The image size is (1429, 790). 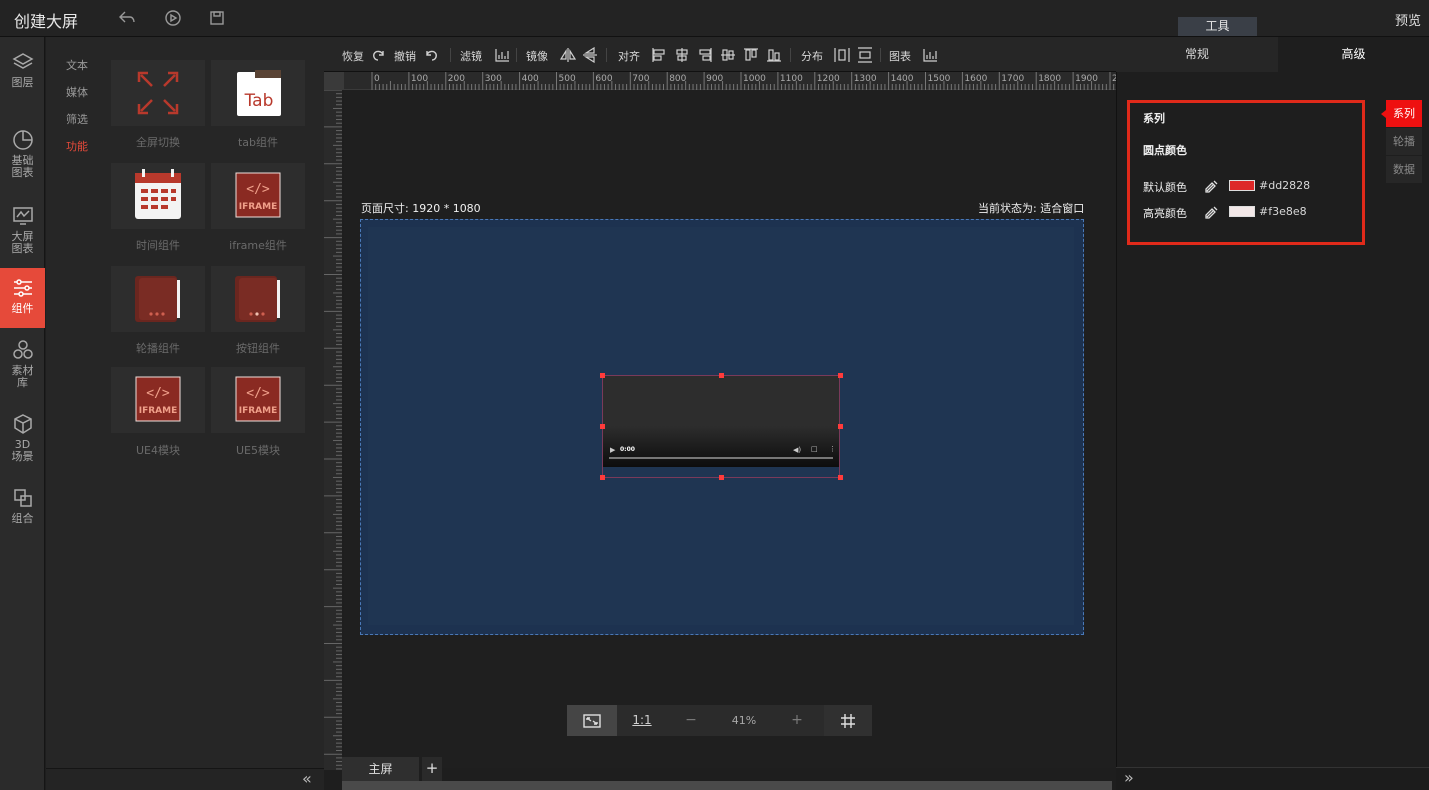 I want to click on component-carousel, so click(x=158, y=299).